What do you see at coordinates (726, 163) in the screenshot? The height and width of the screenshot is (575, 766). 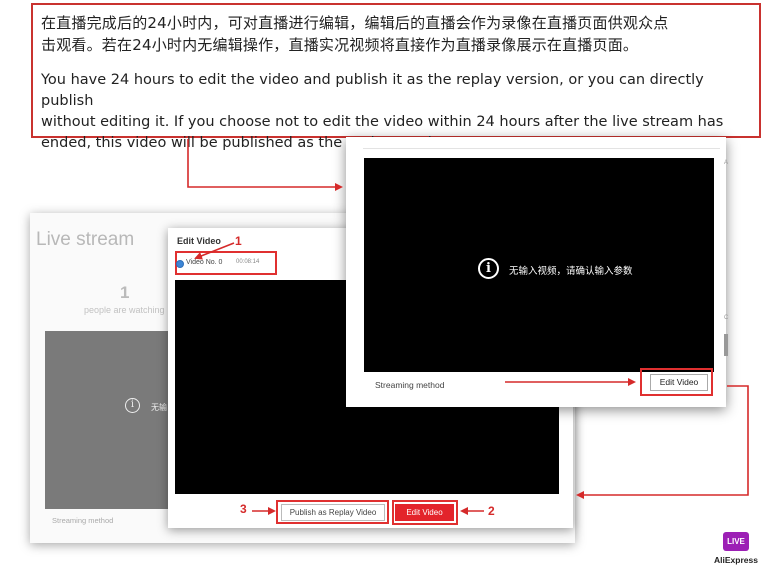 I see `side-label-a: A` at bounding box center [726, 163].